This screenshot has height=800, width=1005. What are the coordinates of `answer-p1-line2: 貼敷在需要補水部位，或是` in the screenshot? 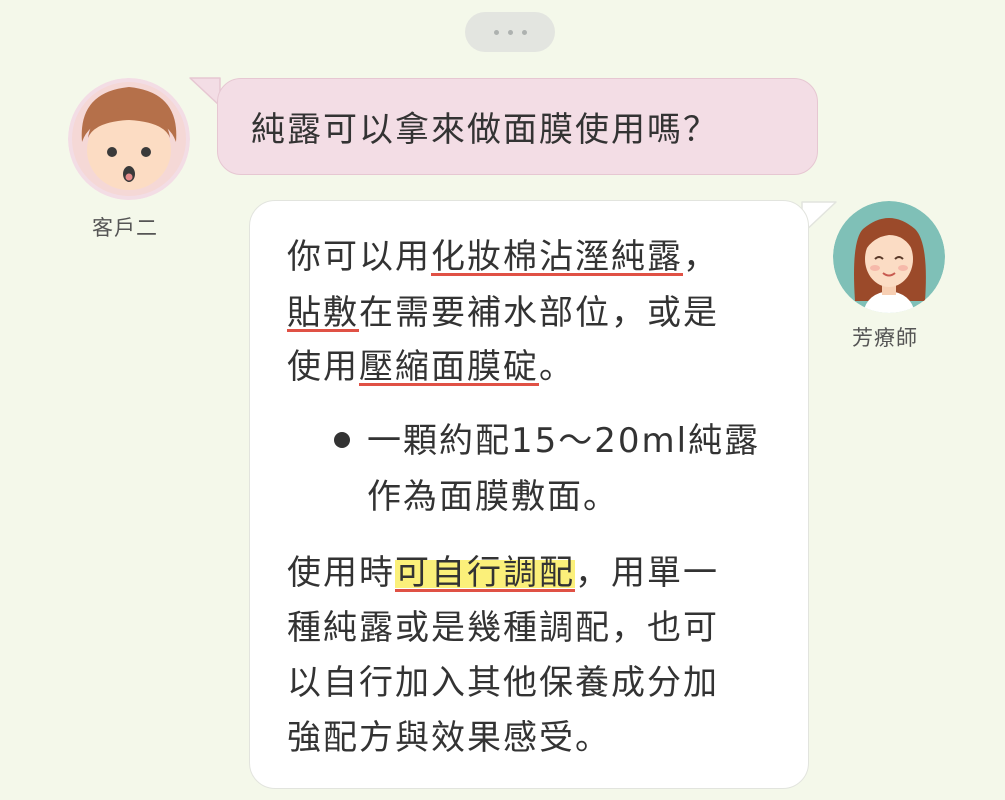 It's located at (503, 315).